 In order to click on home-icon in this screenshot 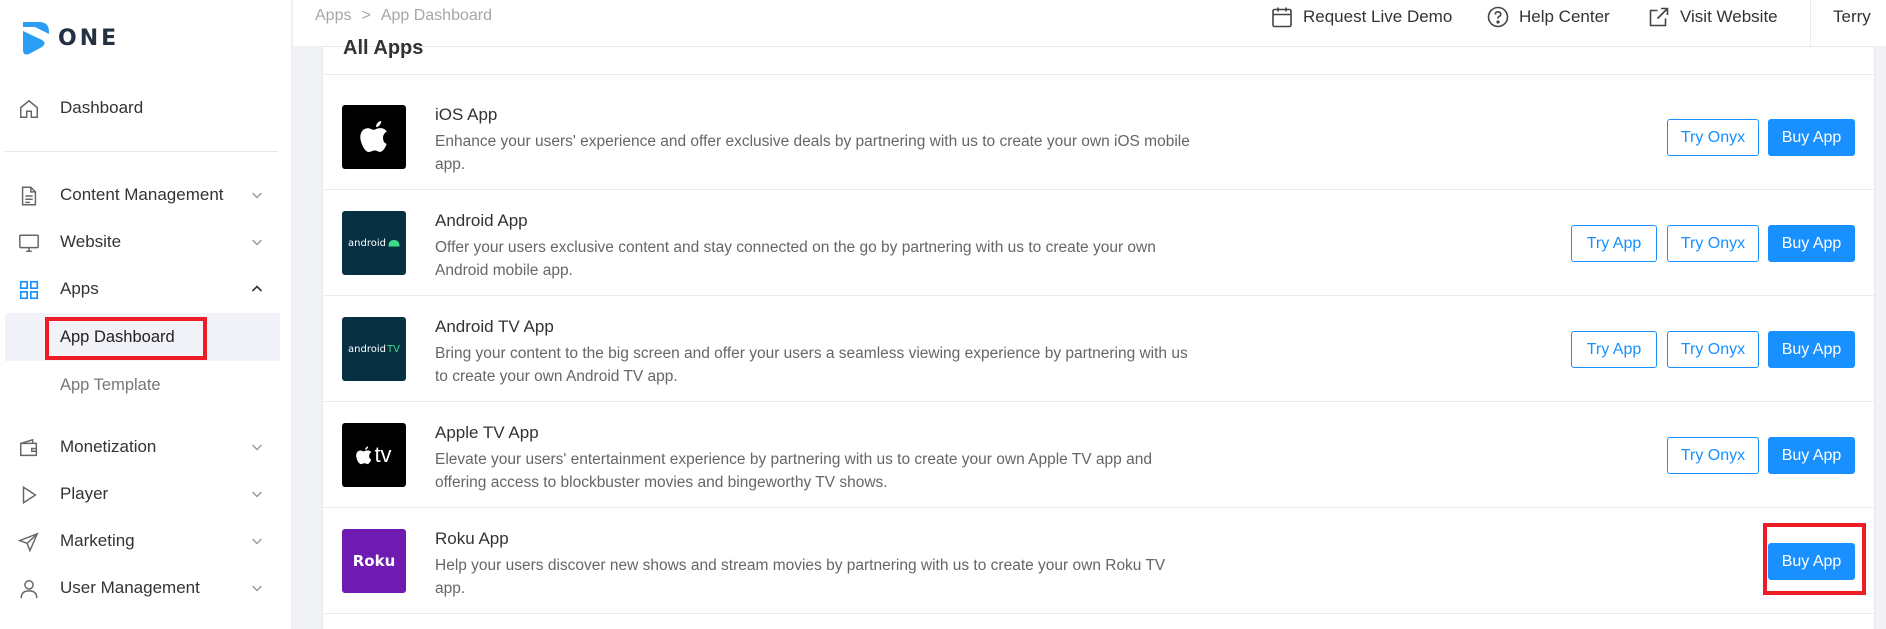, I will do `click(29, 108)`.